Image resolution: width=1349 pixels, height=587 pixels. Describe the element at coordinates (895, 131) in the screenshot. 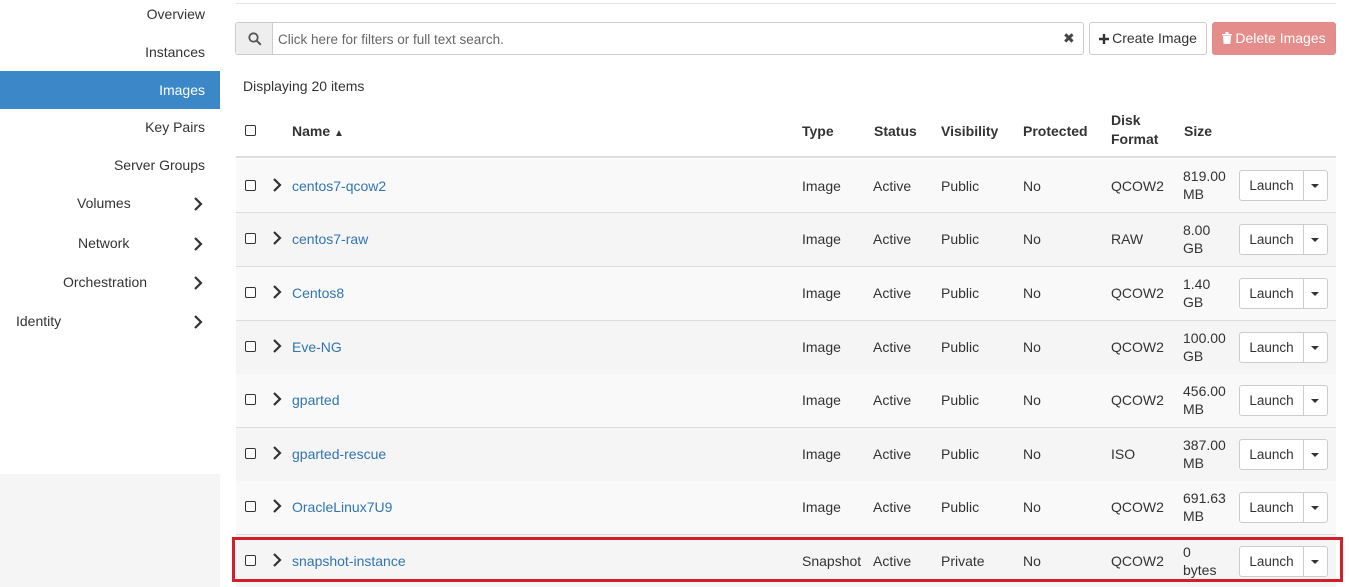

I see `column-header-status: Status` at that location.